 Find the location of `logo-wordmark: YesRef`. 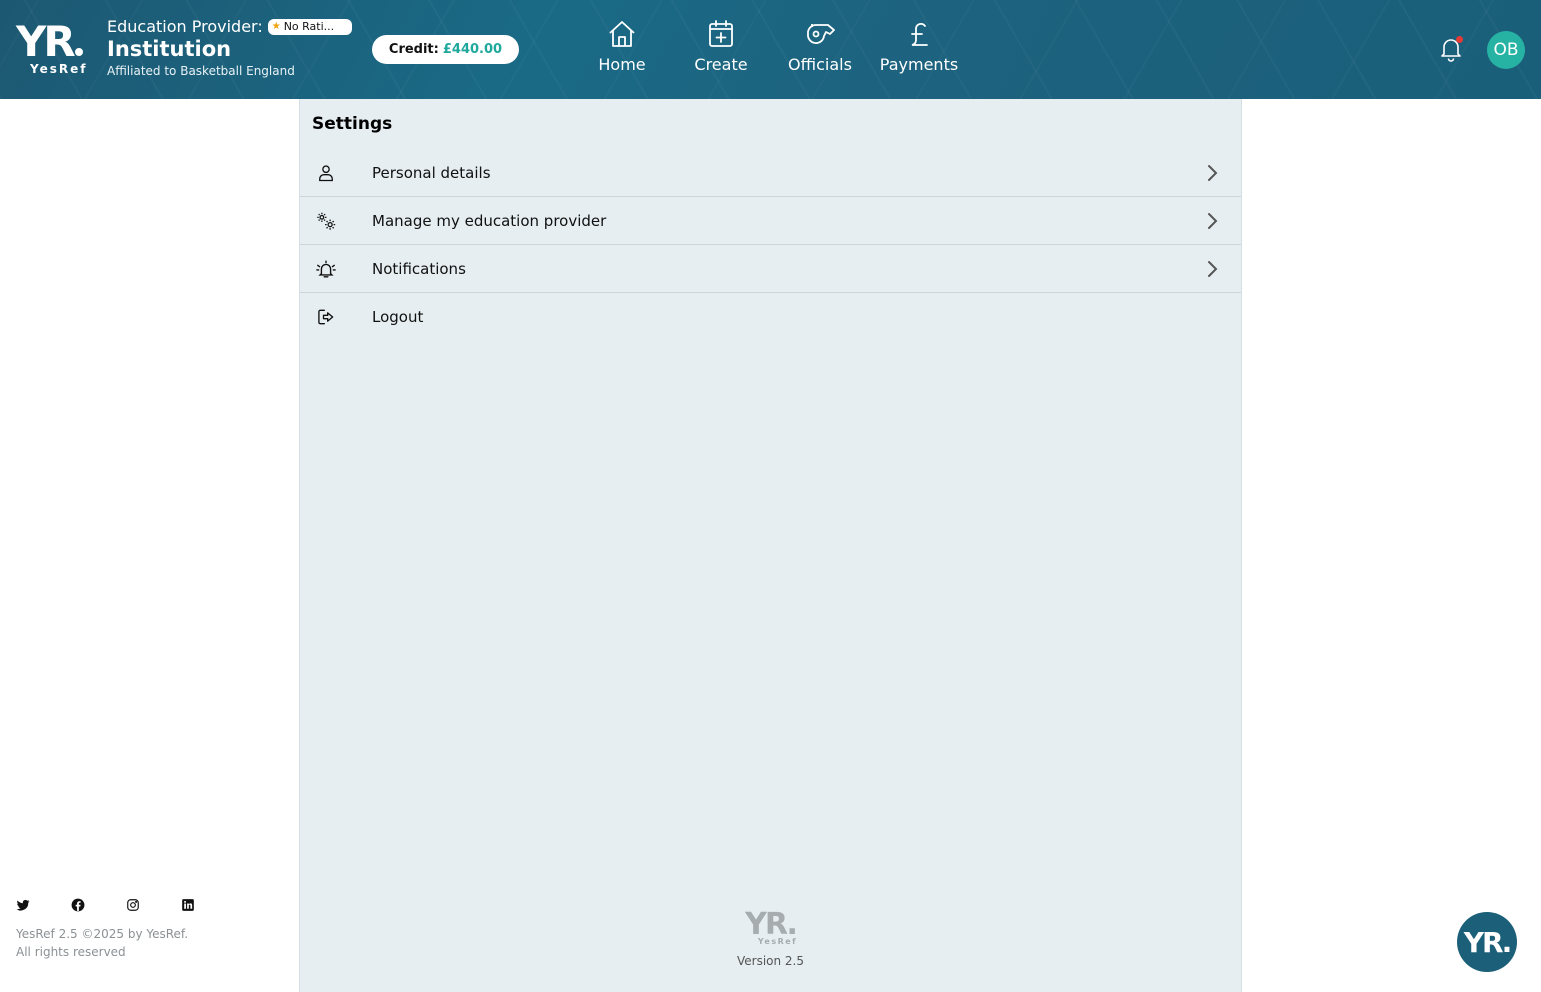

logo-wordmark: YesRef is located at coordinates (59, 69).